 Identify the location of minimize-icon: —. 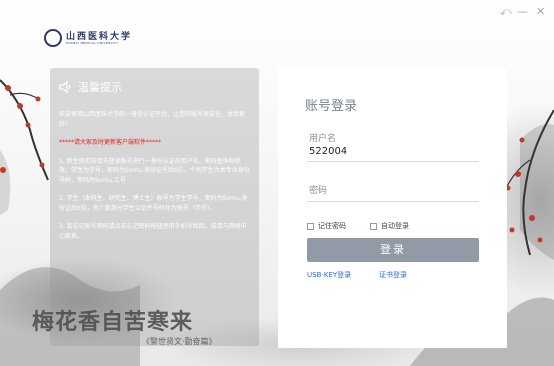
(522, 11).